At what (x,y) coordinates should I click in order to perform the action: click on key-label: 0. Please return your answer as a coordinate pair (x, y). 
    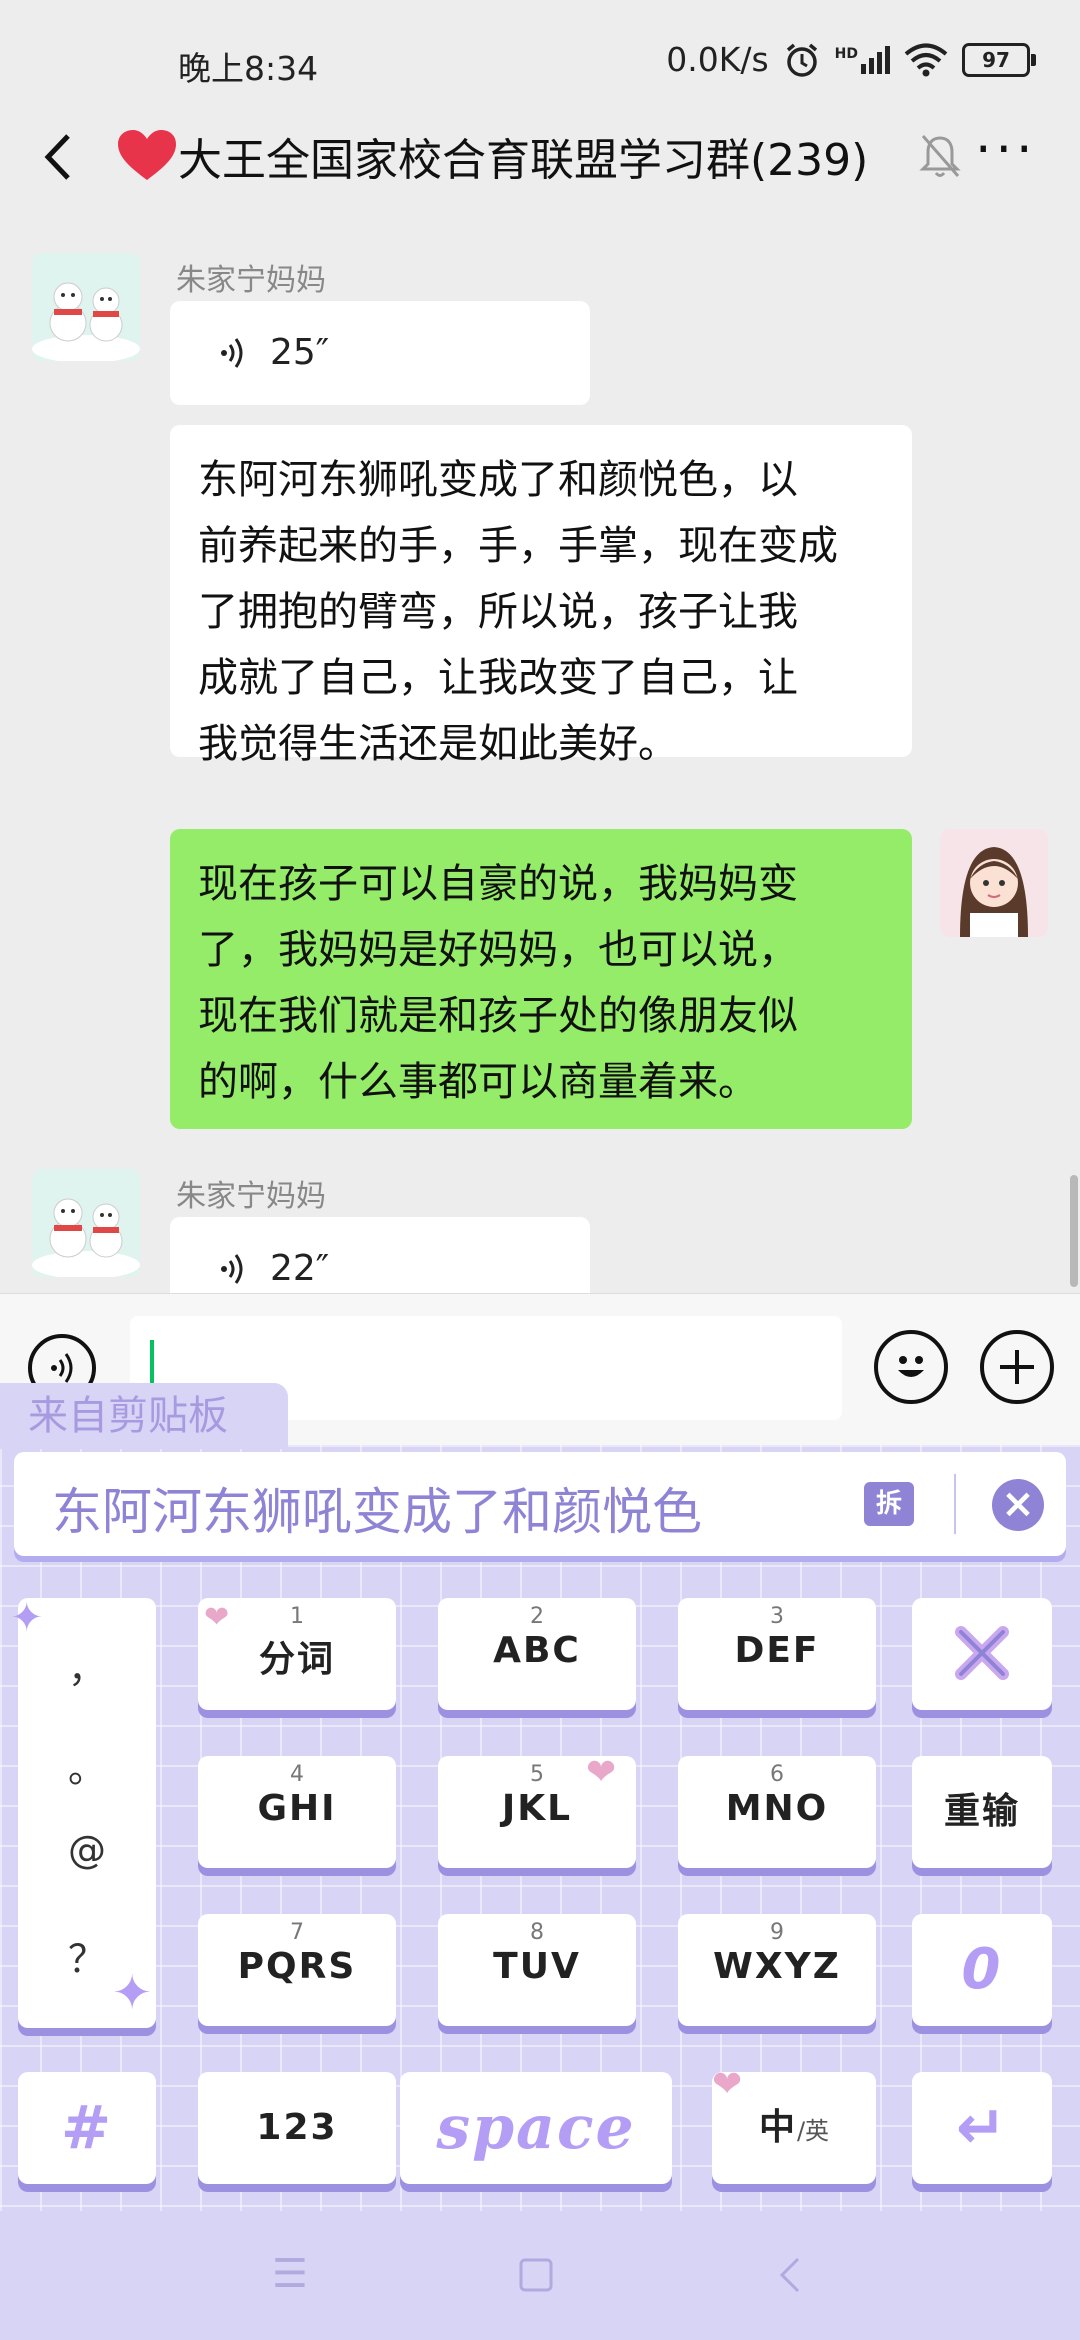
    Looking at the image, I should click on (982, 1969).